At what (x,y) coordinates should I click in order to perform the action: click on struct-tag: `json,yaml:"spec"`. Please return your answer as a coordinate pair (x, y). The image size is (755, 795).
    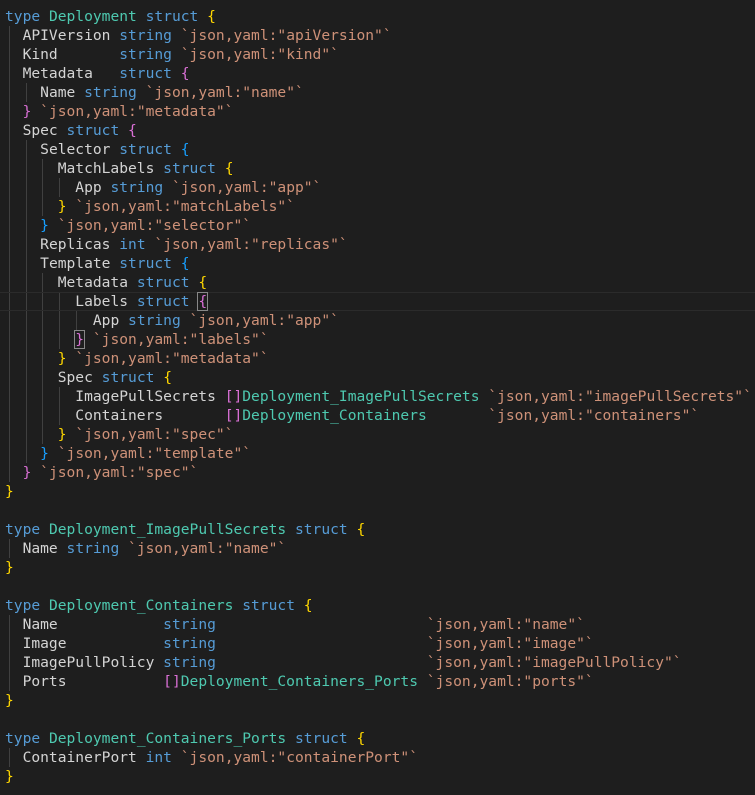
    Looking at the image, I should click on (154, 434).